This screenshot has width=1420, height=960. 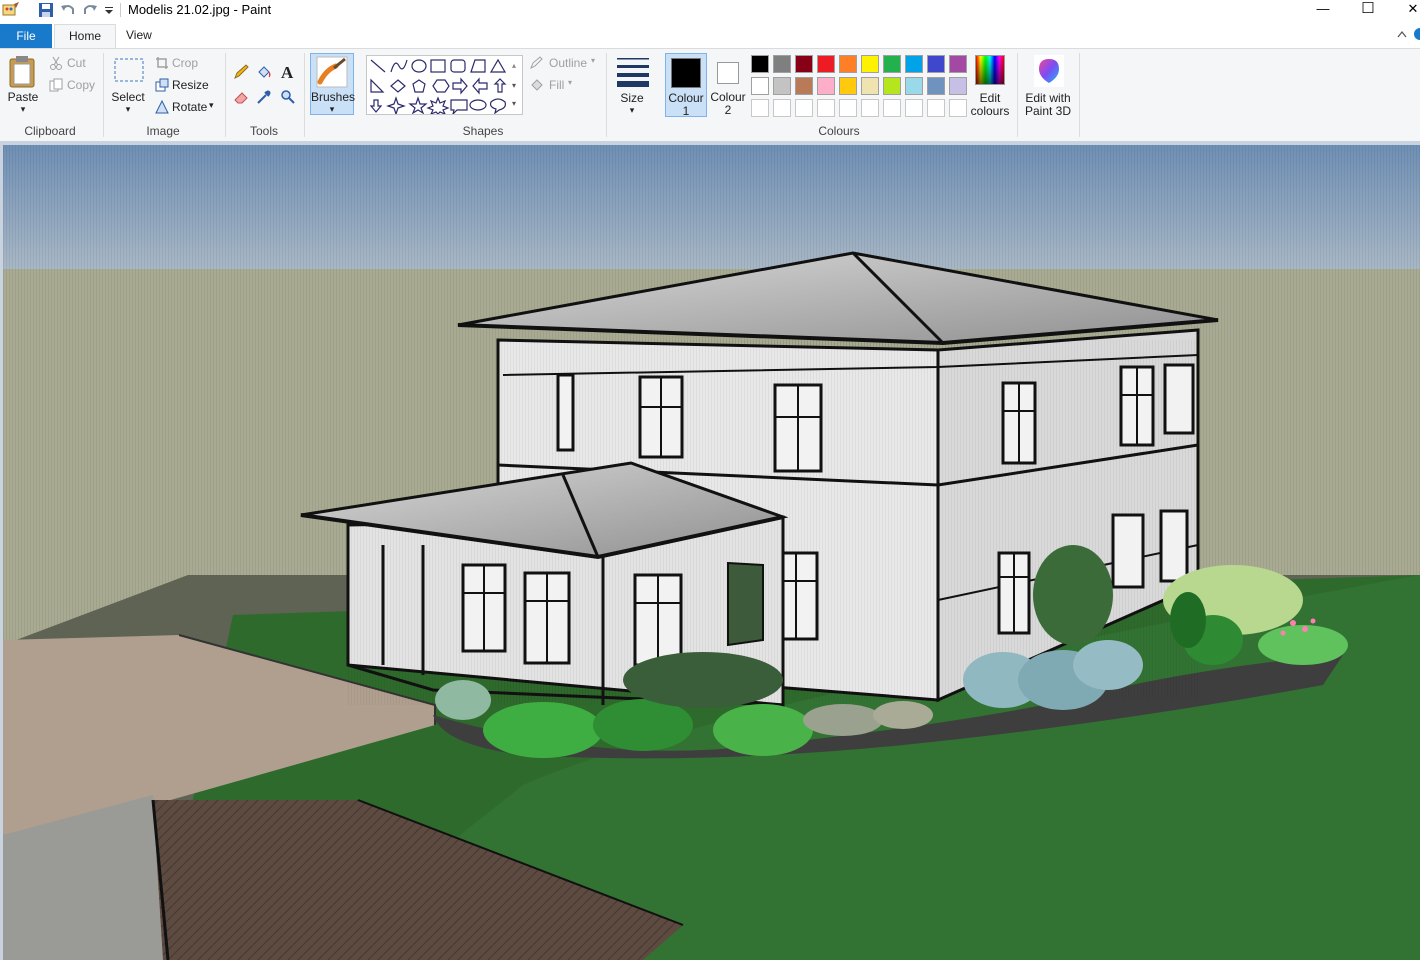 I want to click on size-icon, so click(x=633, y=71).